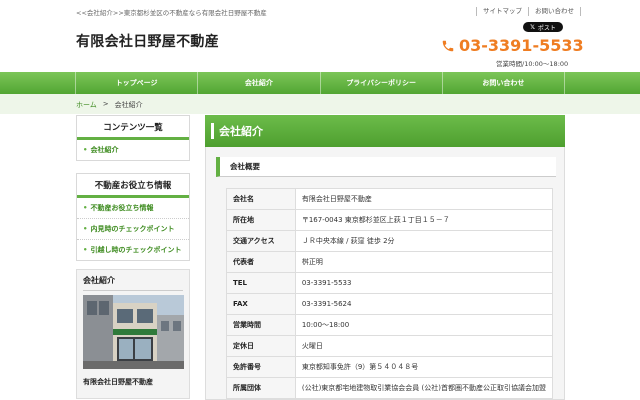 This screenshot has height=400, width=640. I want to click on row-key: 会社名, so click(261, 199).